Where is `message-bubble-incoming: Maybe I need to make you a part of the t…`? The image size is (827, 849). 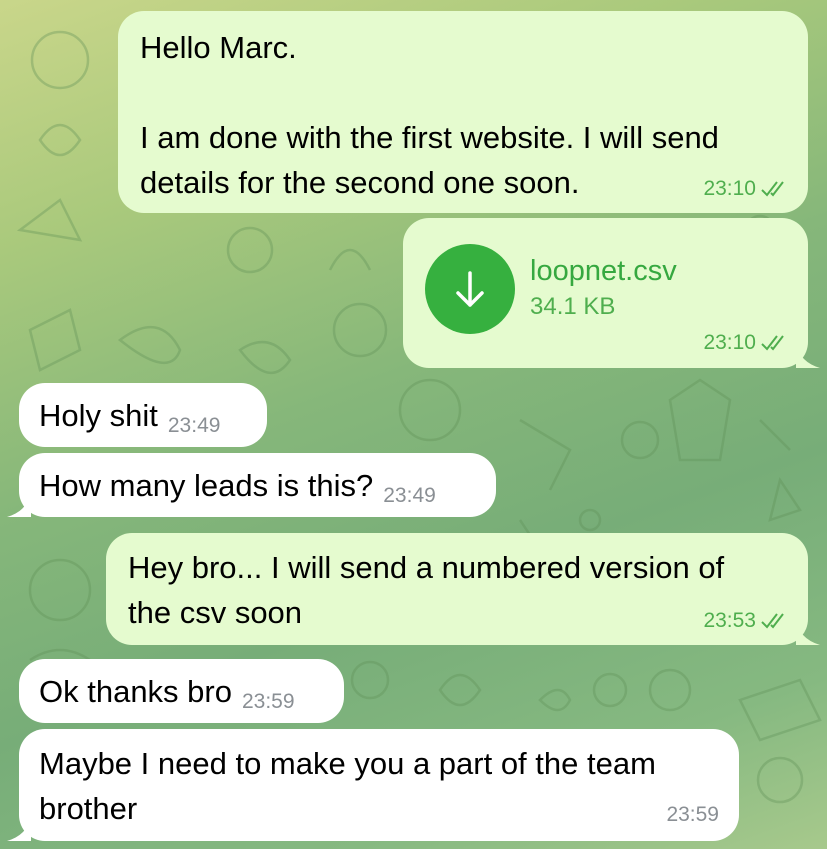 message-bubble-incoming: Maybe I need to make you a part of the t… is located at coordinates (373, 785).